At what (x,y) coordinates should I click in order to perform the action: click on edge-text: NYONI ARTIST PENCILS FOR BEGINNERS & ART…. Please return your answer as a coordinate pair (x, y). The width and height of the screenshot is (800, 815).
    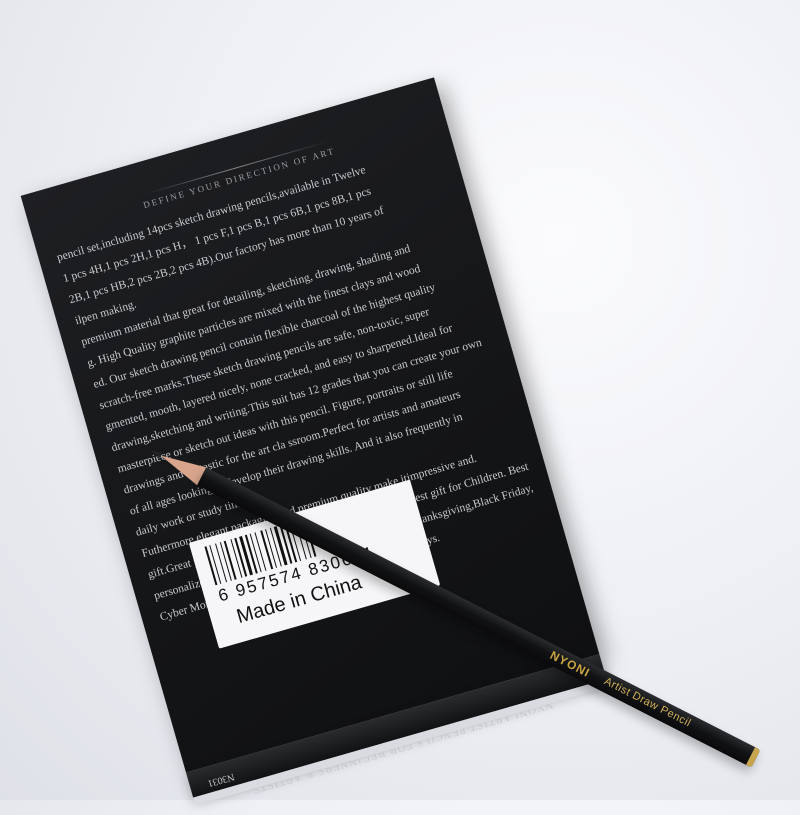
    Looking at the image, I should click on (402, 747).